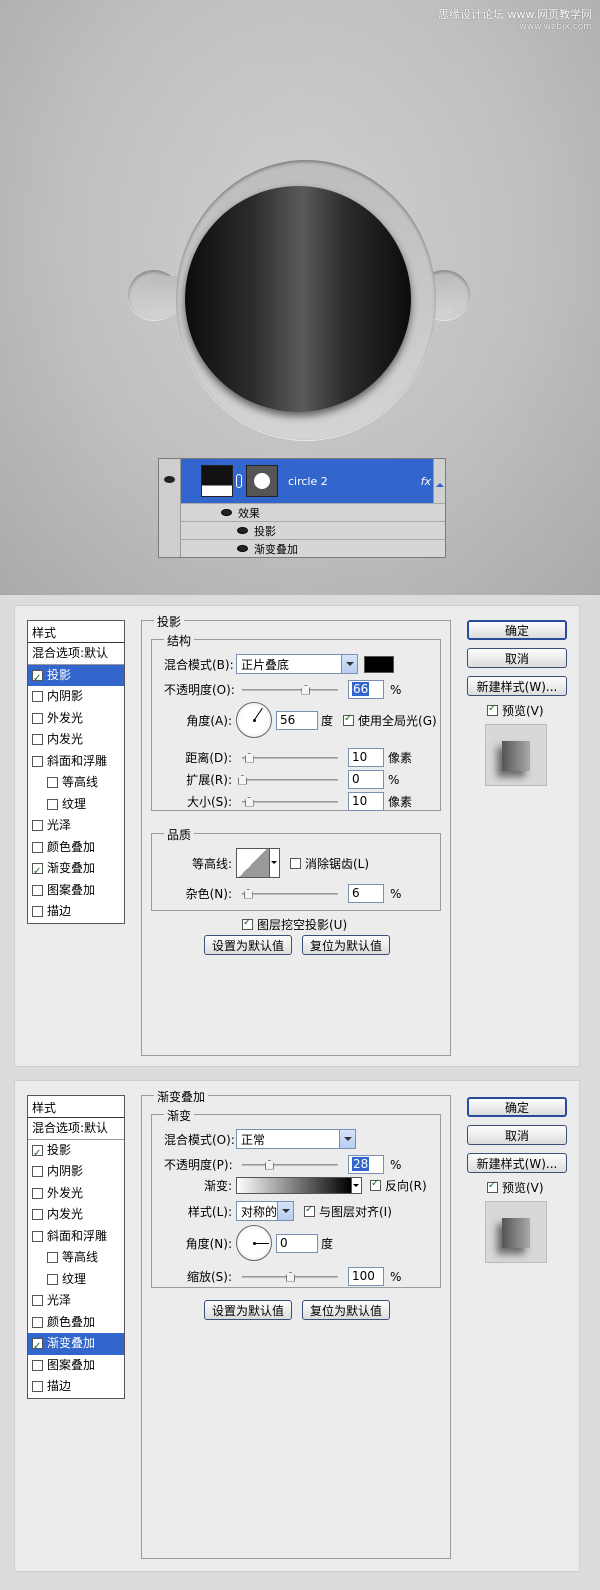 The width and height of the screenshot is (600, 1590). I want to click on style-list-item: 斜面和浮雕, so click(76, 1237).